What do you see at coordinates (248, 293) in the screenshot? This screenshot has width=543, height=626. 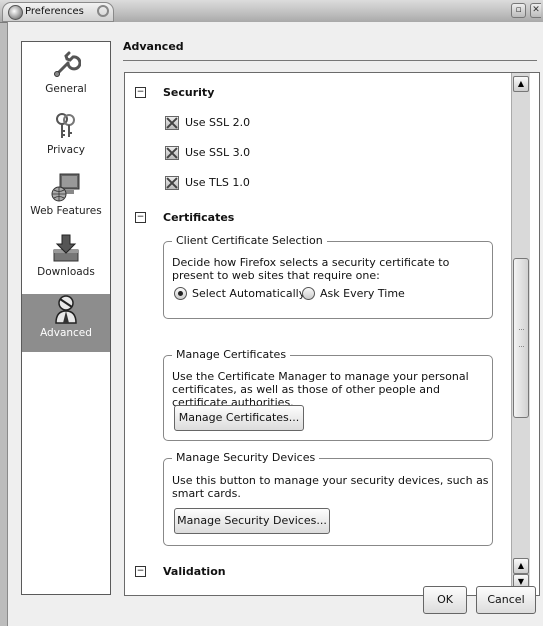 I see `select-automatically-label: Select Automatically` at bounding box center [248, 293].